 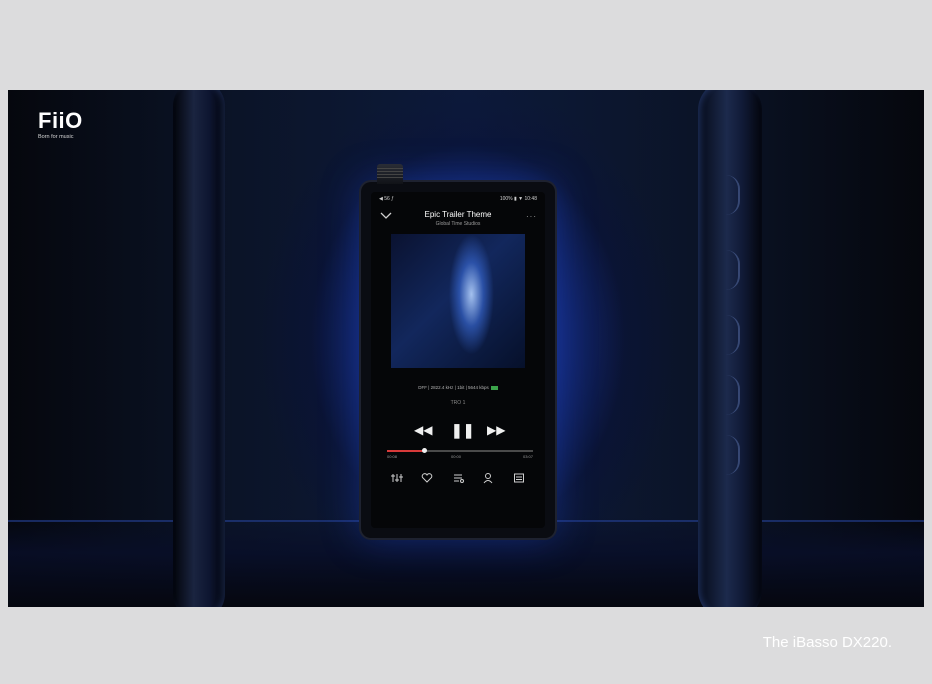 What do you see at coordinates (397, 478) in the screenshot?
I see `equalizer-icon` at bounding box center [397, 478].